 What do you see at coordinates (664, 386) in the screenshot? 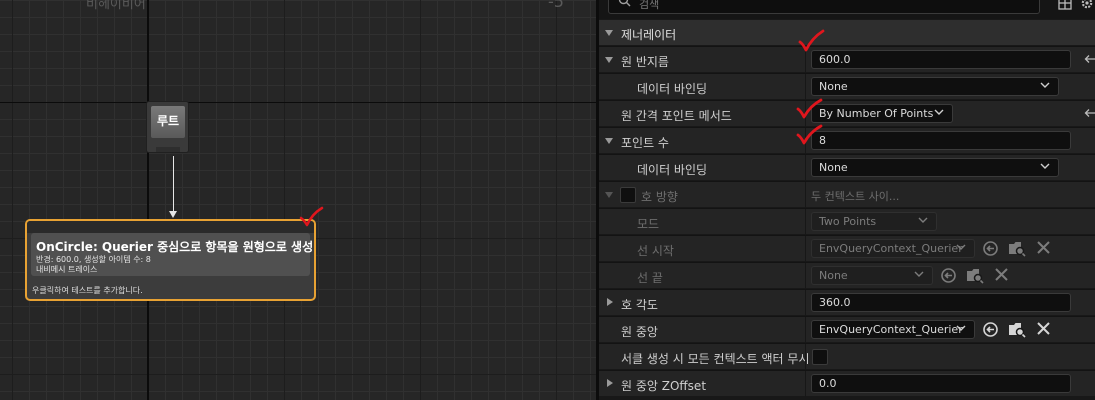
I see `row-label: 원 중앙 ZOffset` at bounding box center [664, 386].